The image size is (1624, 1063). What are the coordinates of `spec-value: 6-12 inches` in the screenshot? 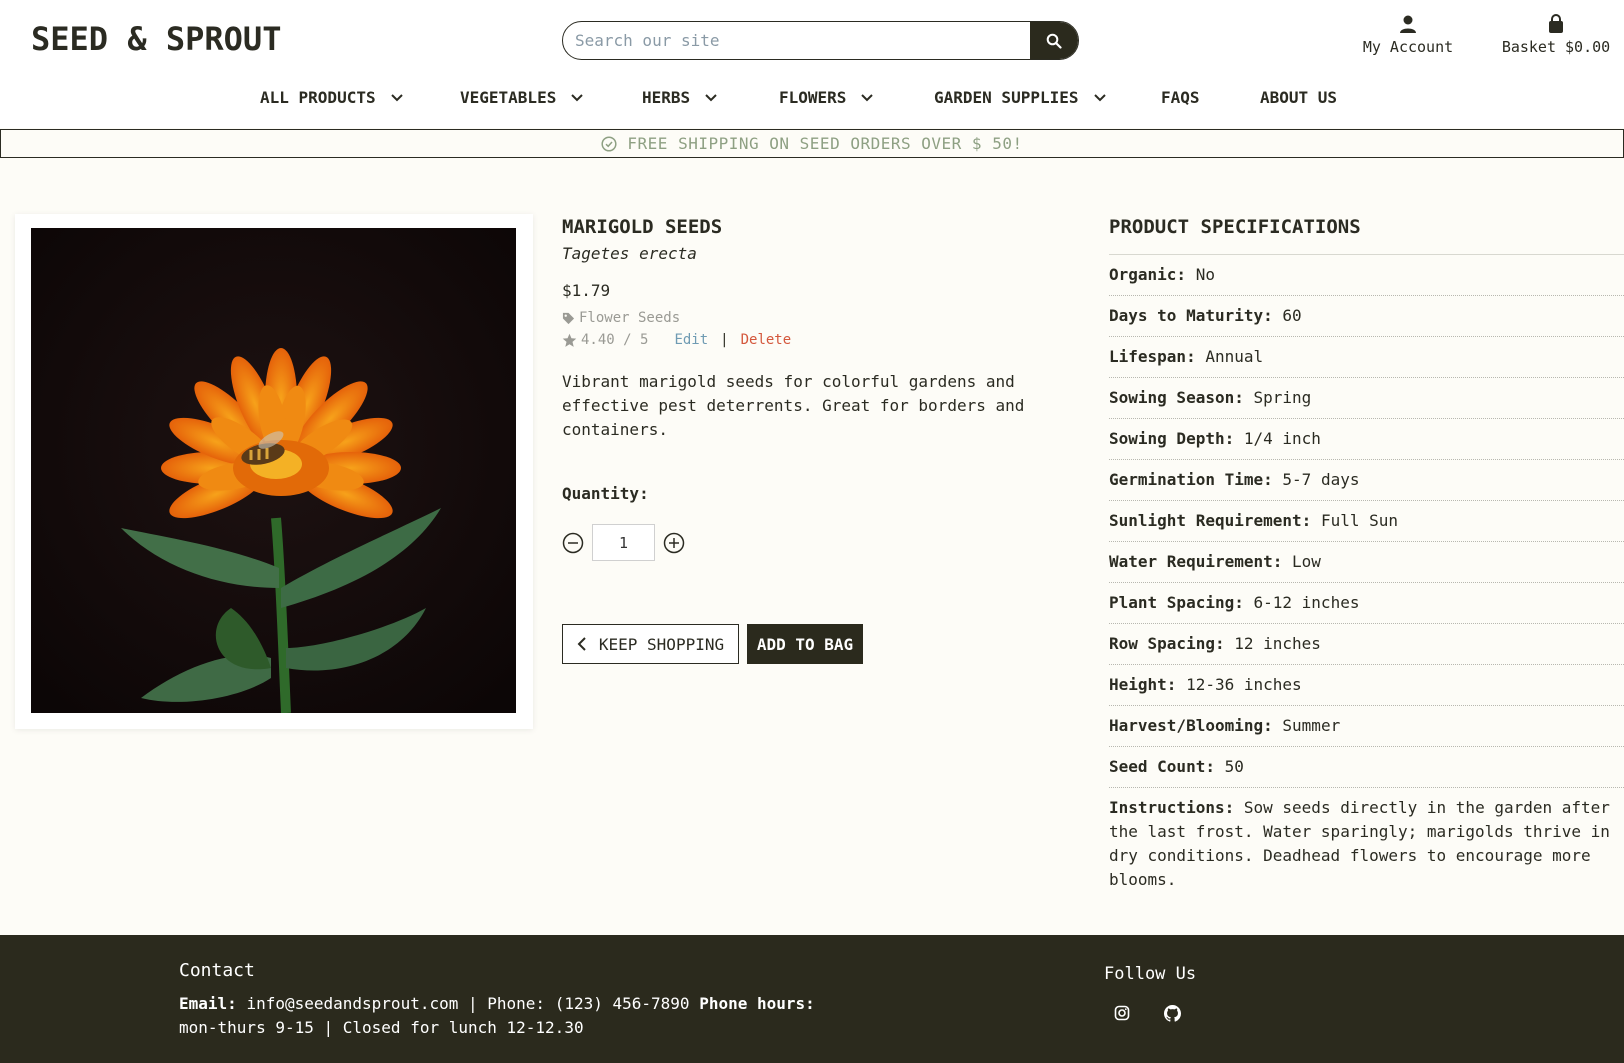 It's located at (1306, 602).